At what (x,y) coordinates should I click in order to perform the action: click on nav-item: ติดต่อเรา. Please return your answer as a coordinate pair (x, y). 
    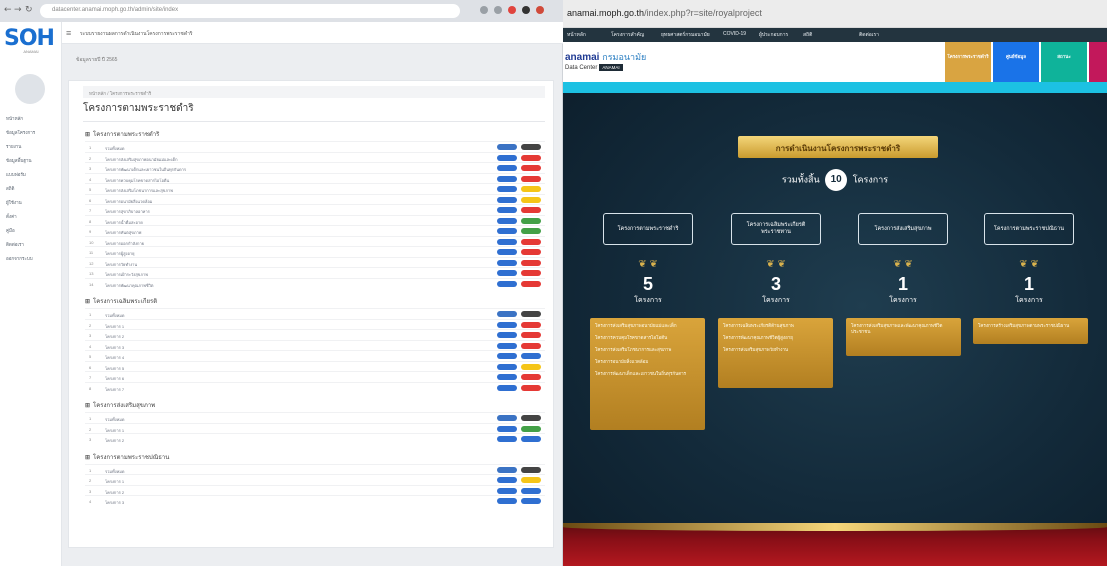
    Looking at the image, I should click on (869, 35).